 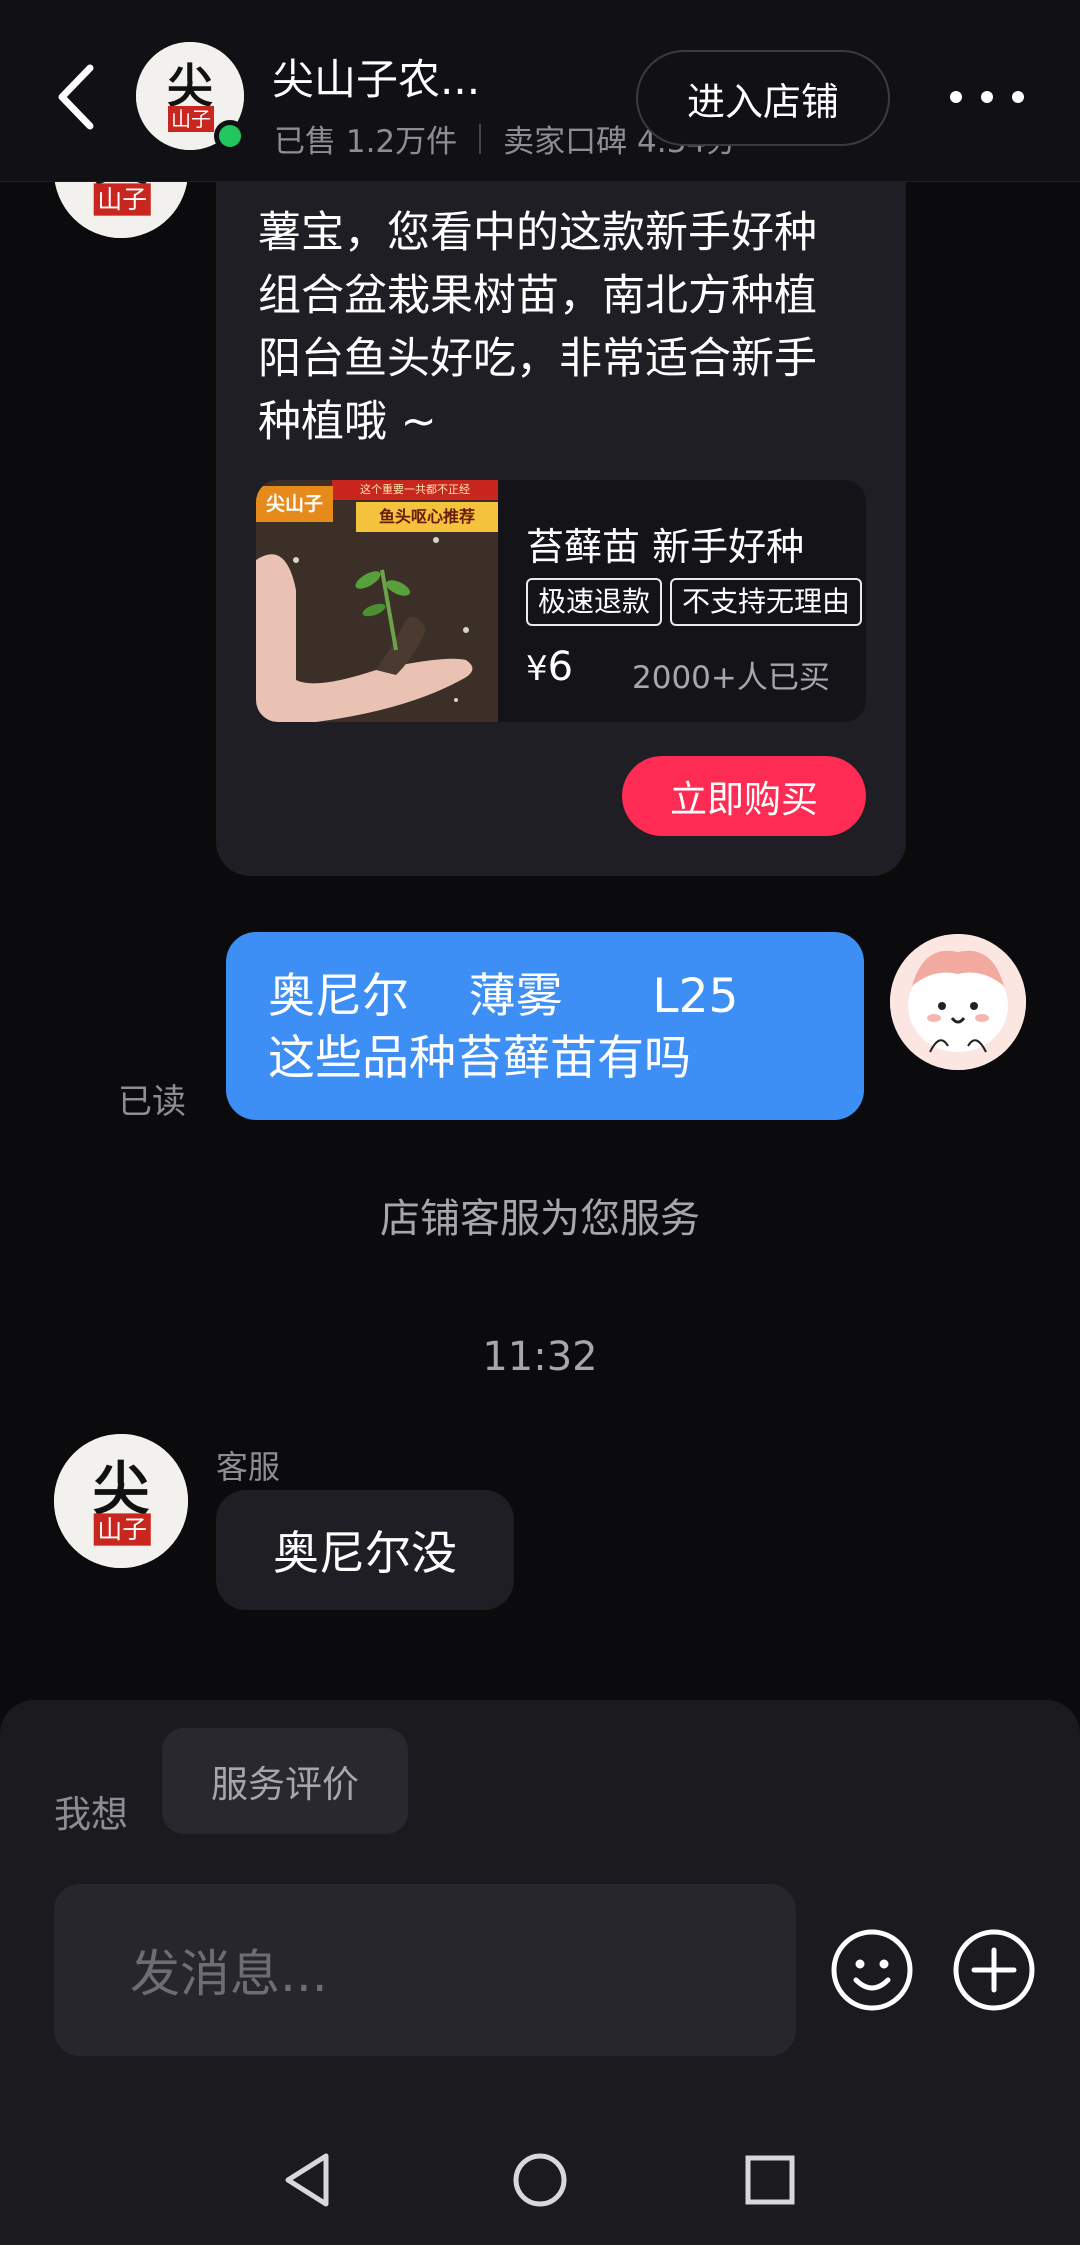 What do you see at coordinates (415, 490) in the screenshot?
I see `thumbnail-banner-top: 这个重要一共都不正经` at bounding box center [415, 490].